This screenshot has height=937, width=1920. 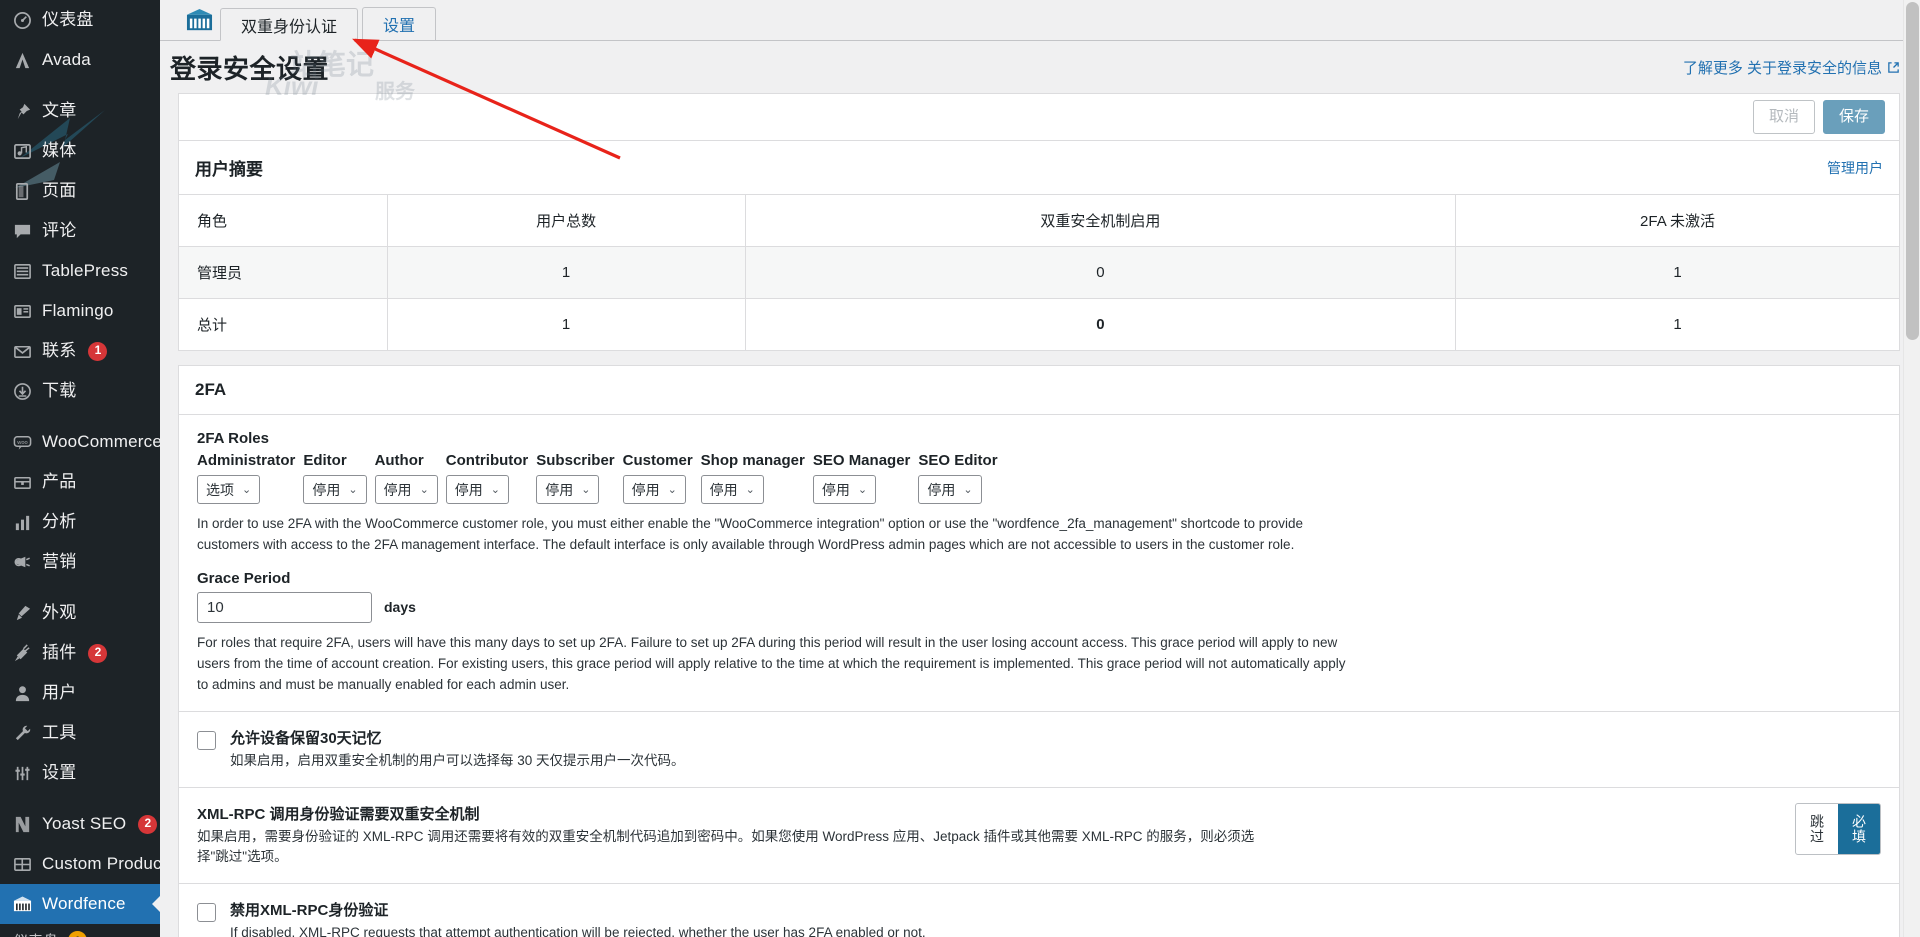 I want to click on sidebar-item-11: 产品, so click(x=80, y=482).